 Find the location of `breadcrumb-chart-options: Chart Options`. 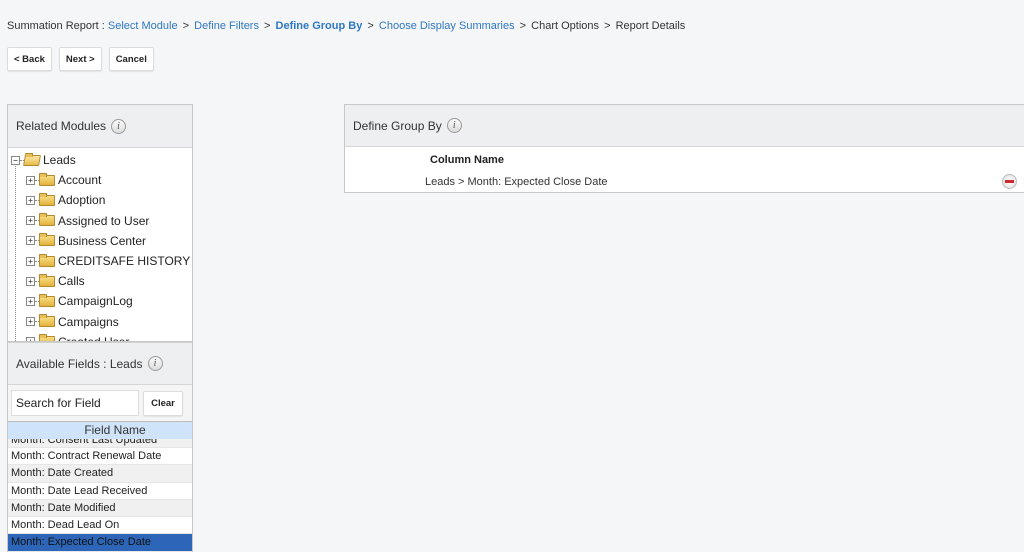

breadcrumb-chart-options: Chart Options is located at coordinates (565, 26).